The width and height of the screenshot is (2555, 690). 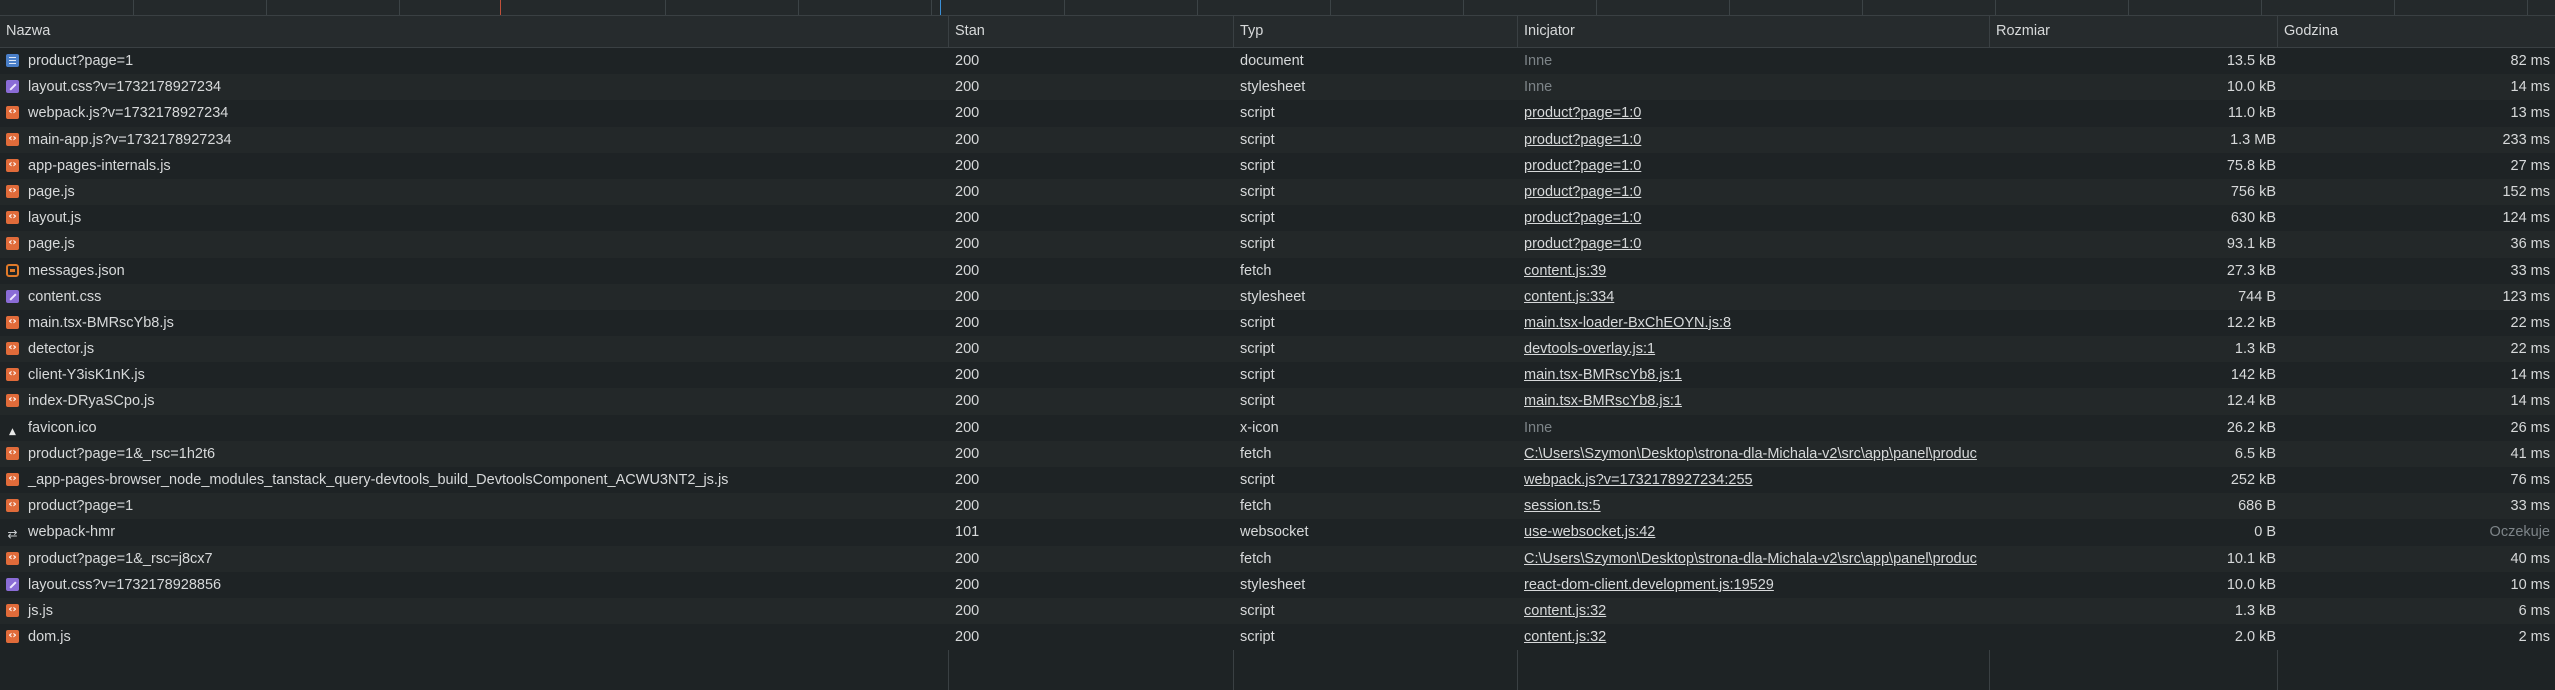 I want to click on timeline-overview, so click(x=1277, y=8).